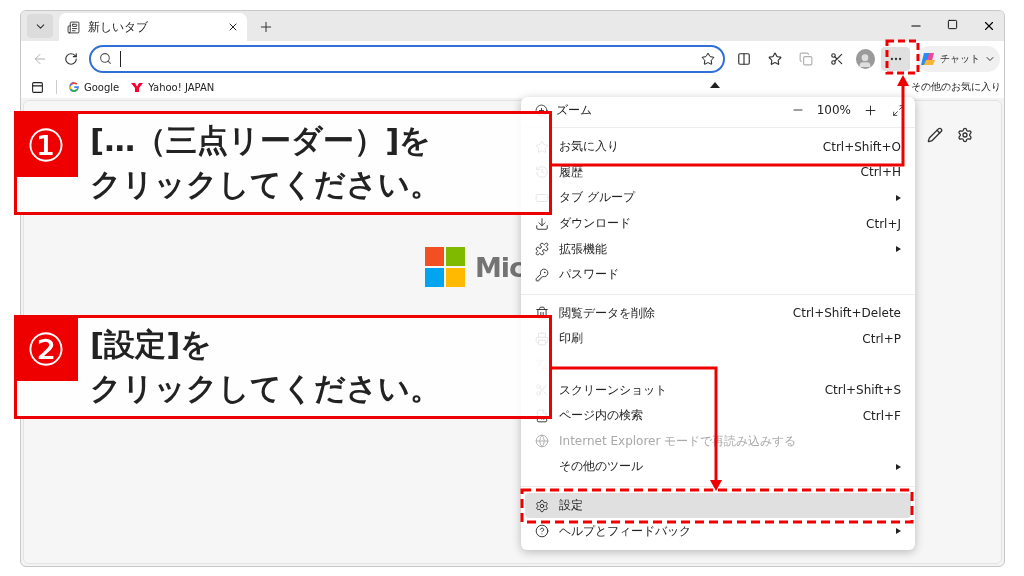  I want to click on bookmark-link: Yahoo! JAPAN, so click(173, 87).